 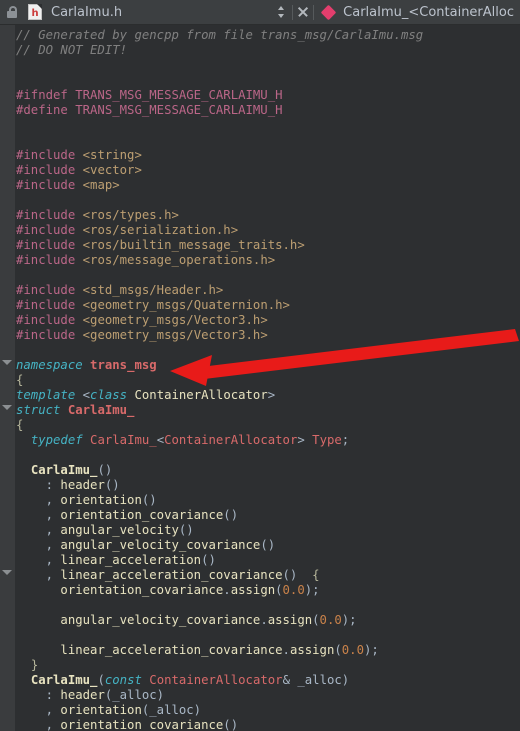 I want to click on fold-marker-struct, so click(x=7, y=407).